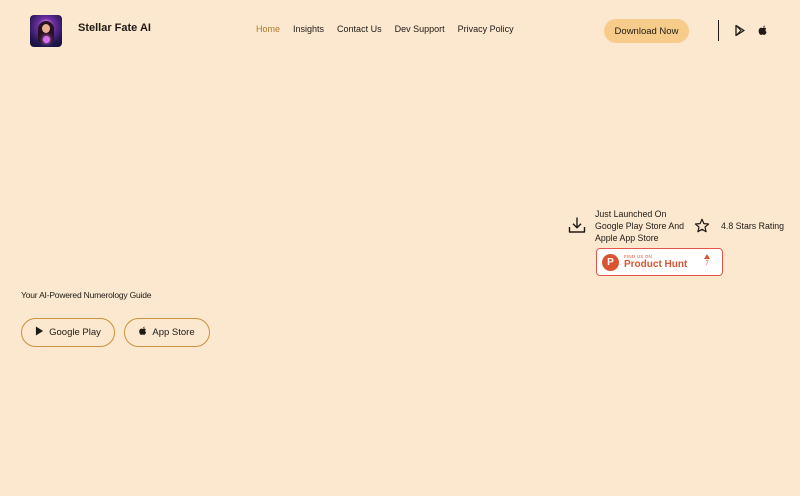 Image resolution: width=800 pixels, height=496 pixels. I want to click on vote-count: 7, so click(707, 264).